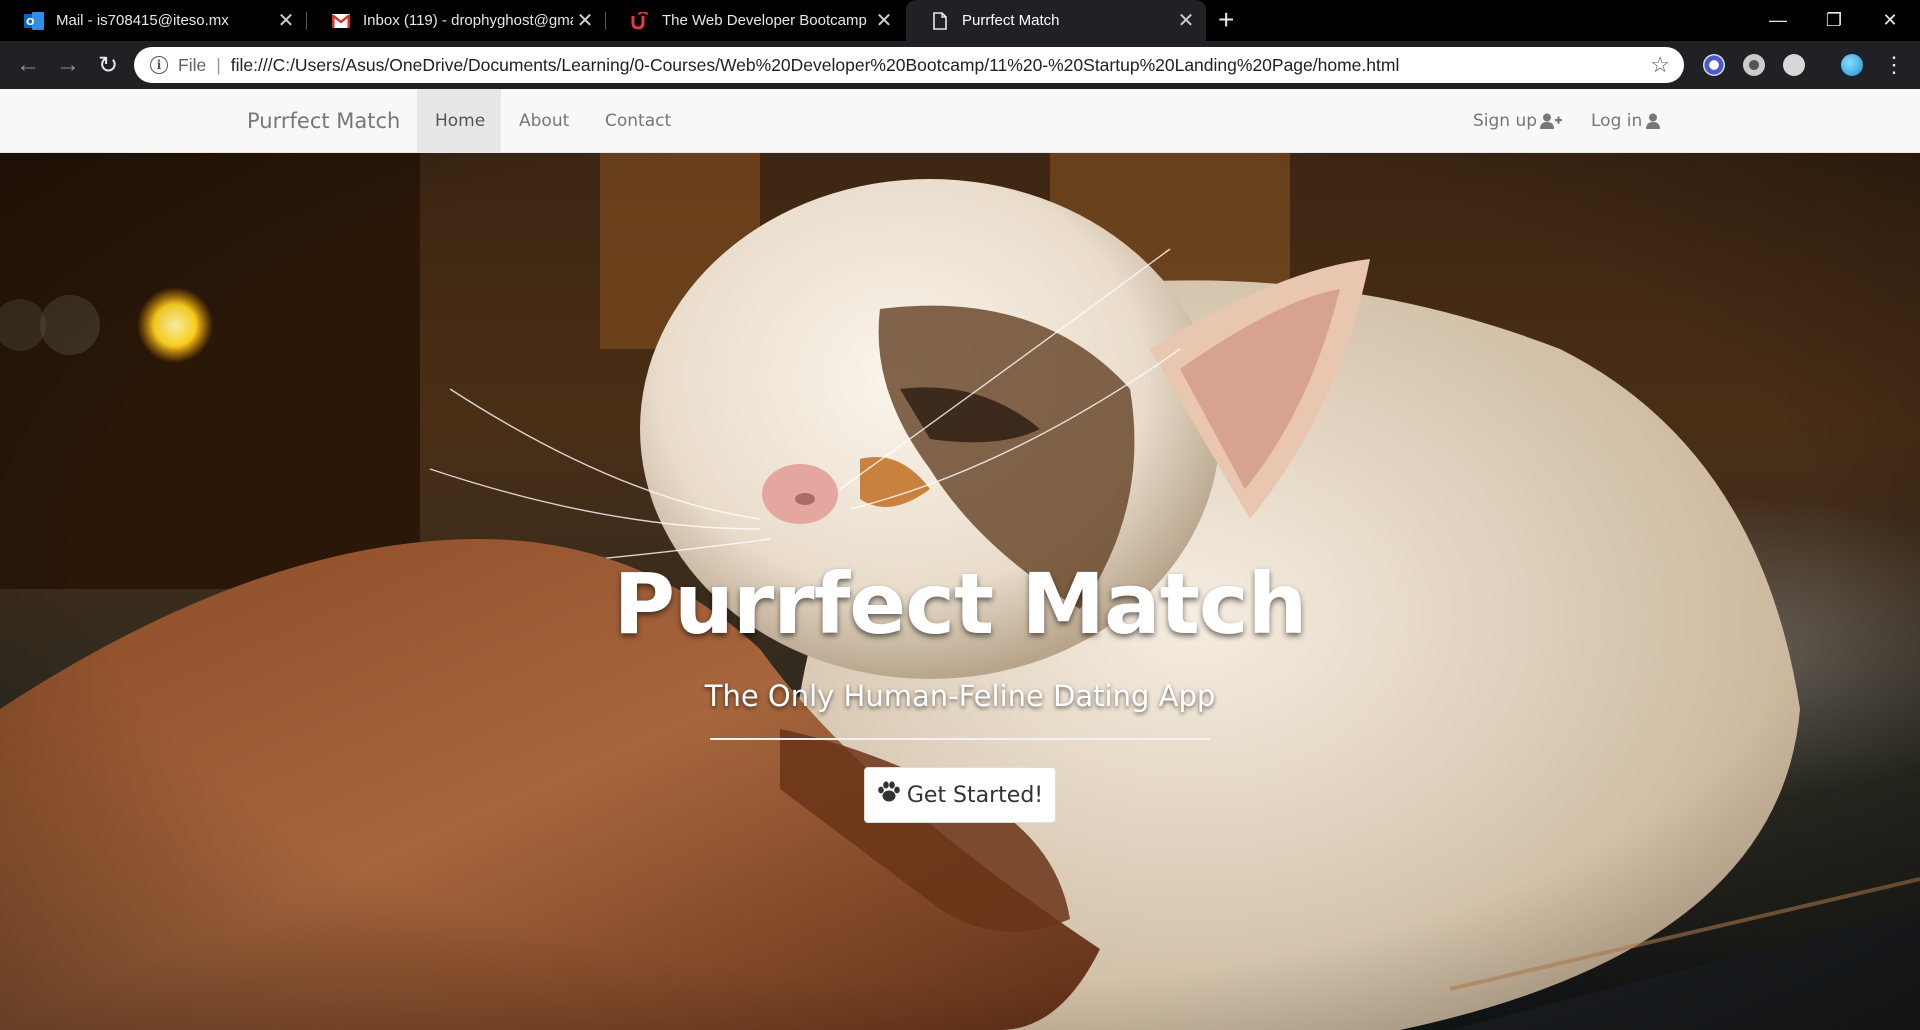 This screenshot has width=1920, height=1030. I want to click on get-started-button: Get Started!, so click(960, 795).